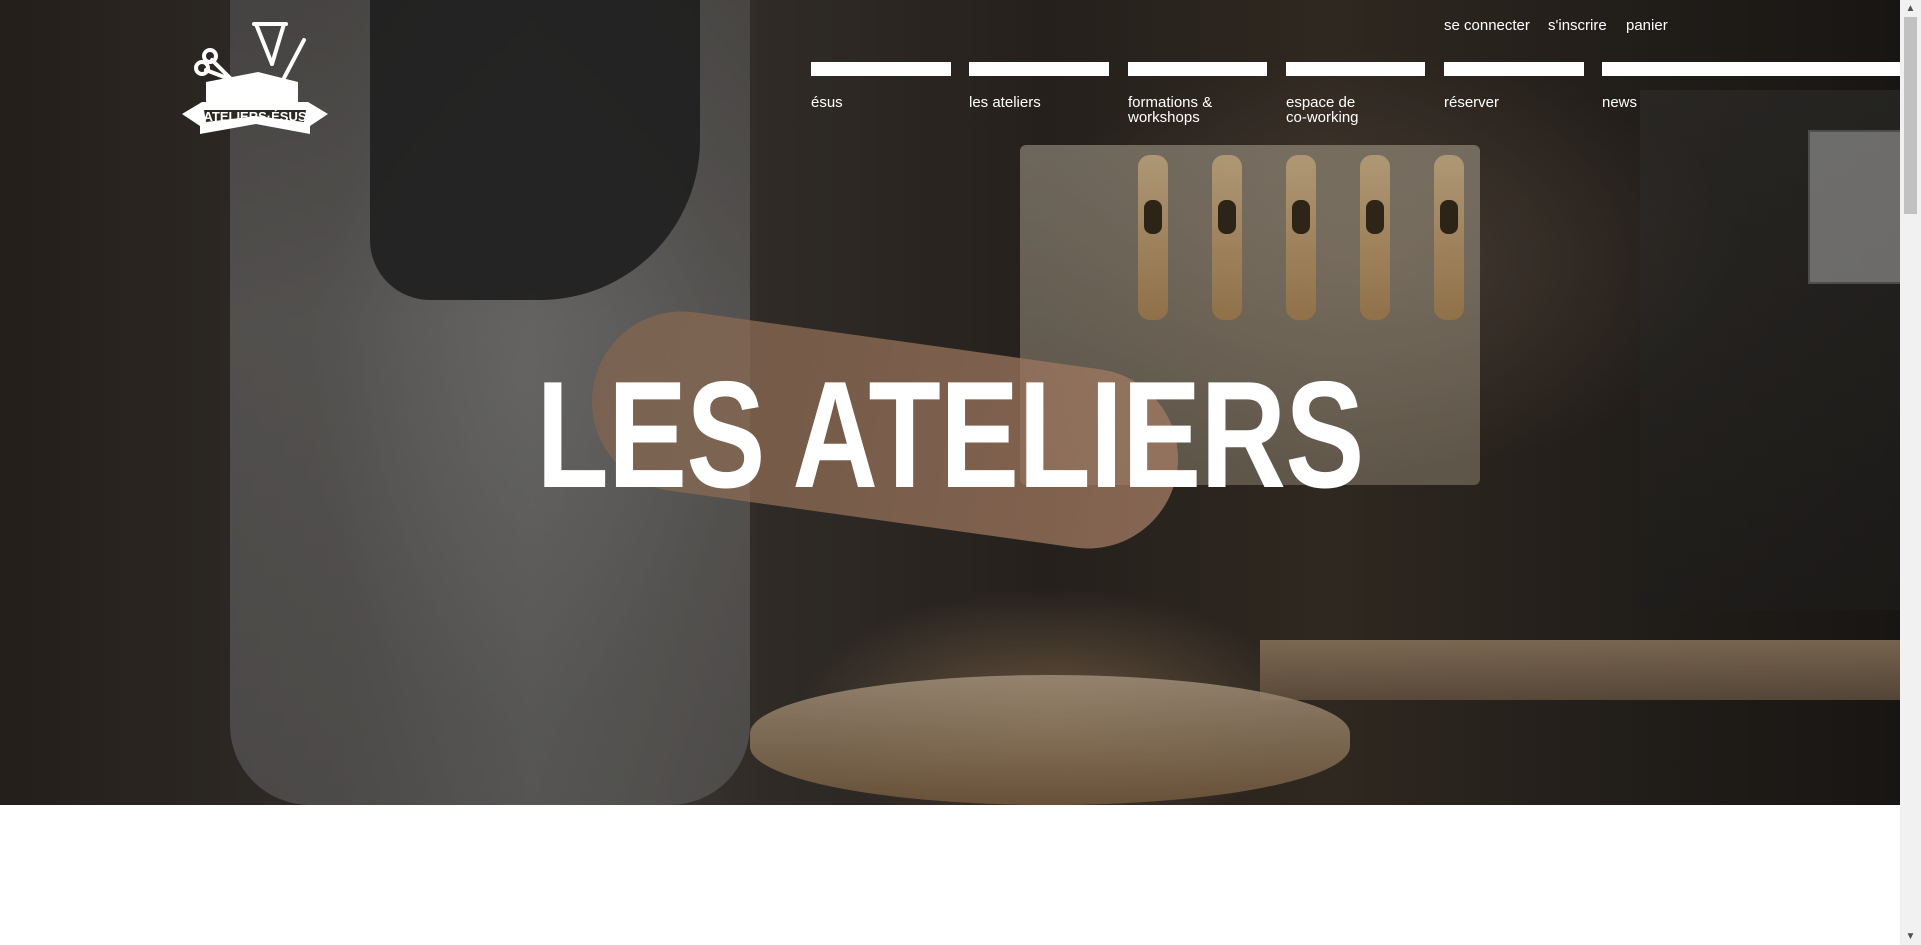 The height and width of the screenshot is (945, 1921). Describe the element at coordinates (1203, 110) in the screenshot. I see `nav-item-formations: formations & workshops` at that location.